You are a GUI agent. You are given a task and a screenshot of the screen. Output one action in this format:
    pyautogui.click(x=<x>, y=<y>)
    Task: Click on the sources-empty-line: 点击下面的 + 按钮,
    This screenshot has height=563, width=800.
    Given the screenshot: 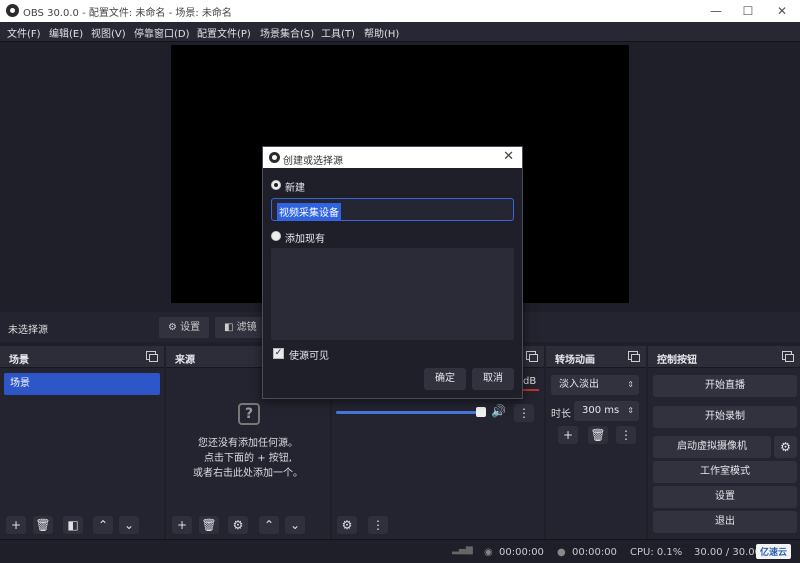 What is the action you would take?
    pyautogui.click(x=248, y=458)
    